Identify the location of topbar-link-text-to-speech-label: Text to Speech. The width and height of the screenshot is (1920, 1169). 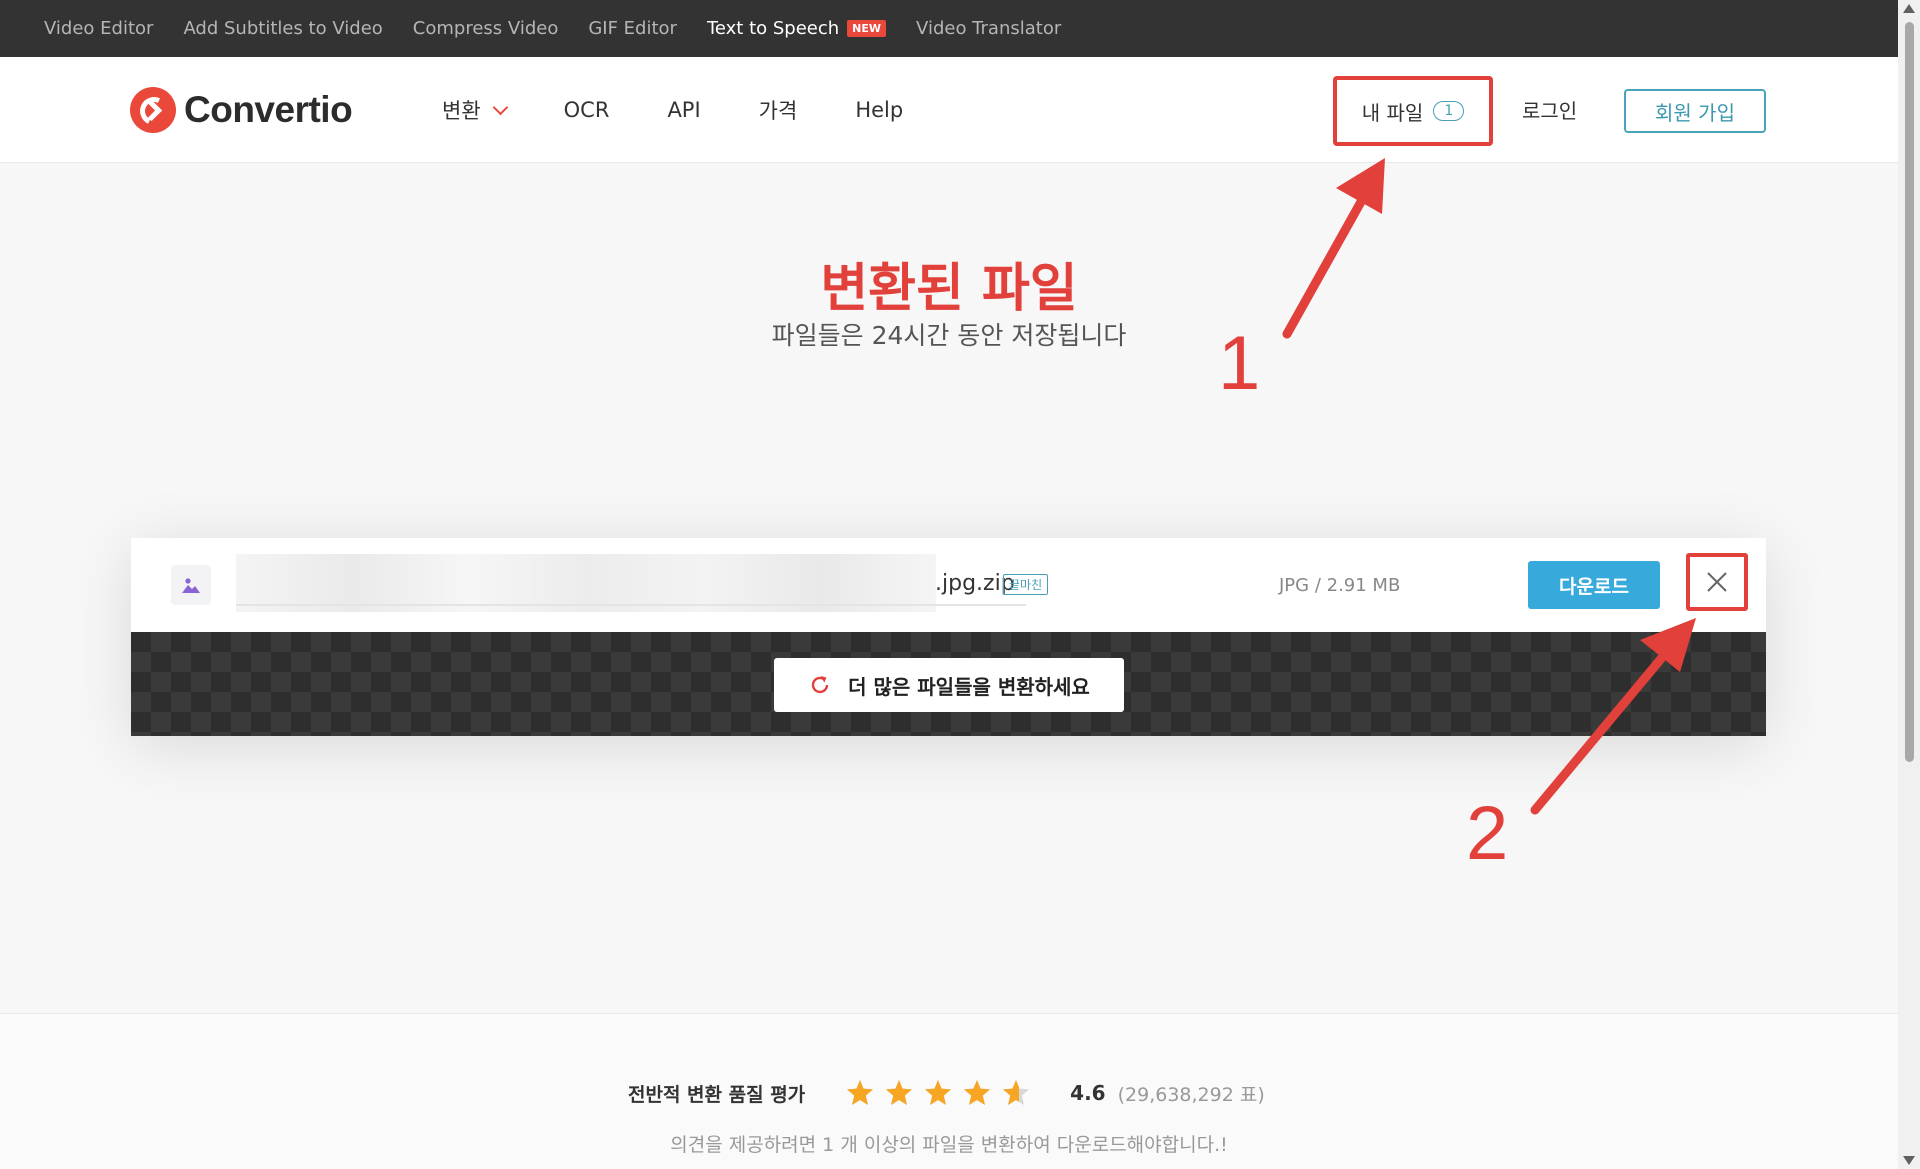
(773, 28).